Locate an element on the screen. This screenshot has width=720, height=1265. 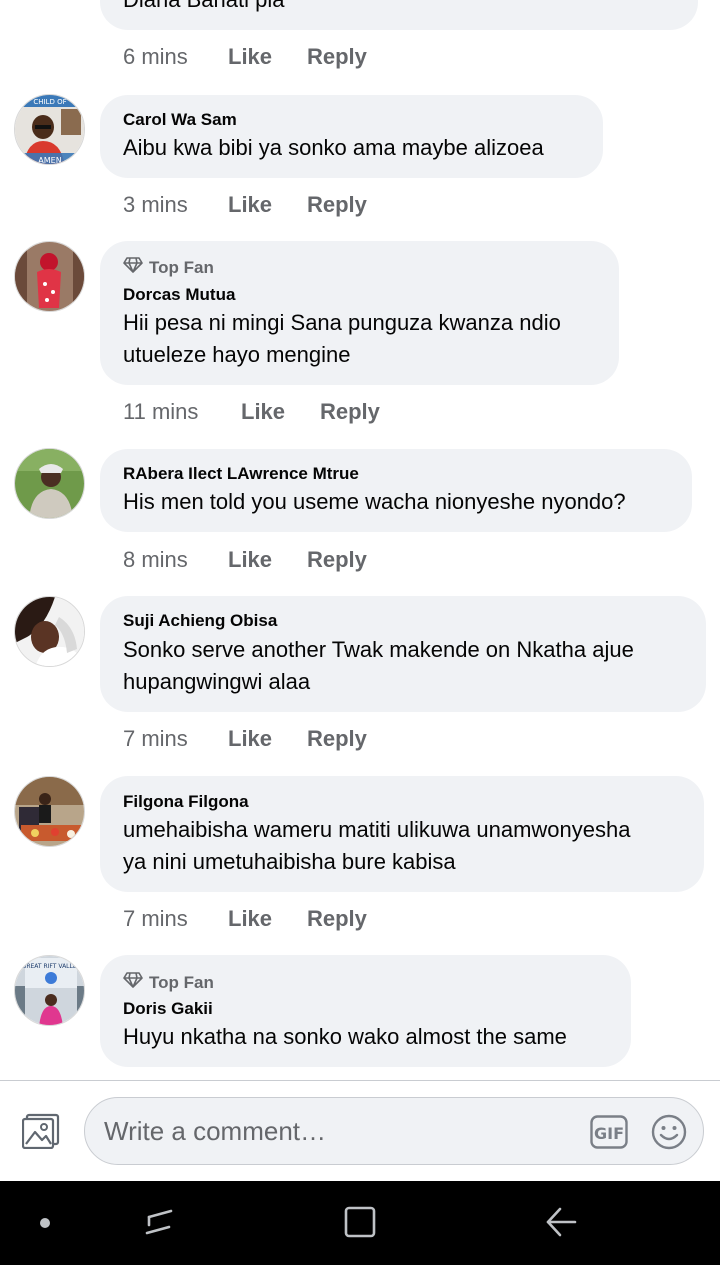
comment-time: 6 mins is located at coordinates (155, 56).